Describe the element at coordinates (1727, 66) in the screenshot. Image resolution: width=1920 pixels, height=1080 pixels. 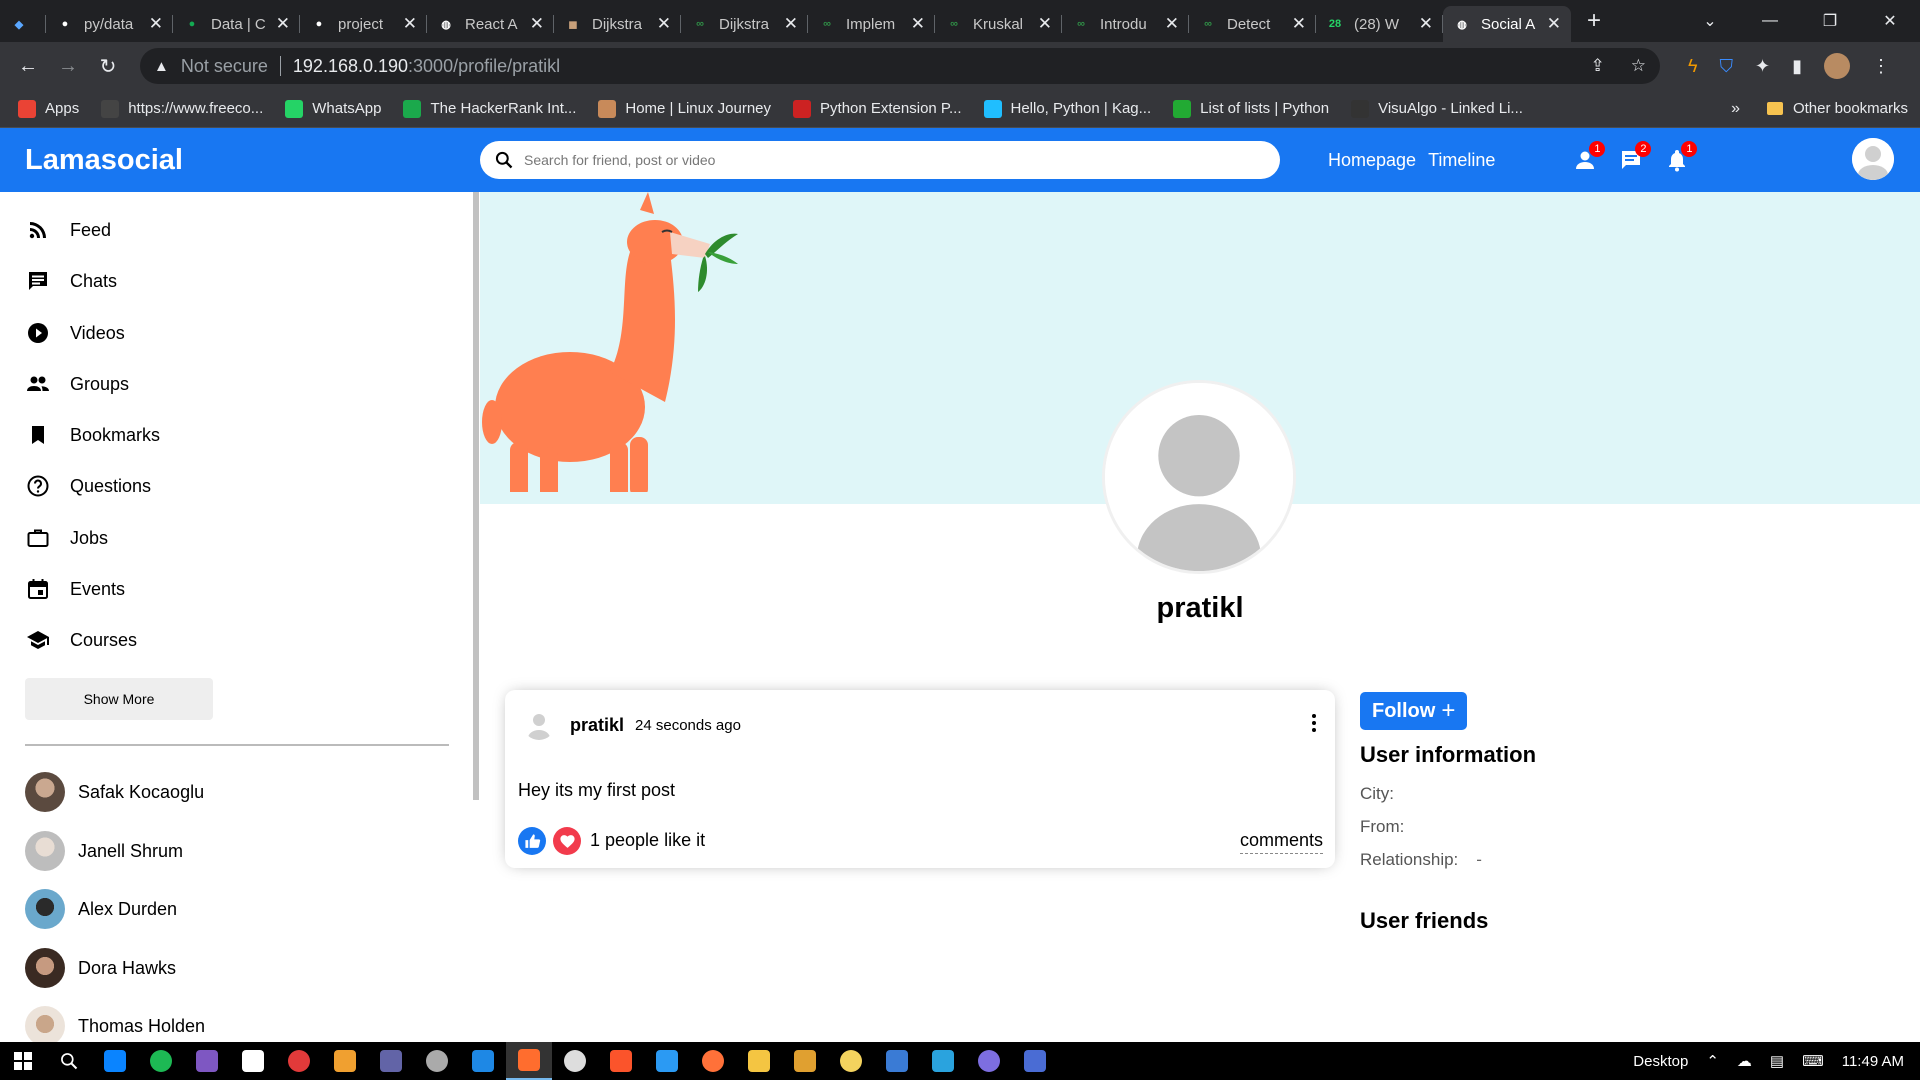
I see `extension-shield-icon: ⛉` at that location.